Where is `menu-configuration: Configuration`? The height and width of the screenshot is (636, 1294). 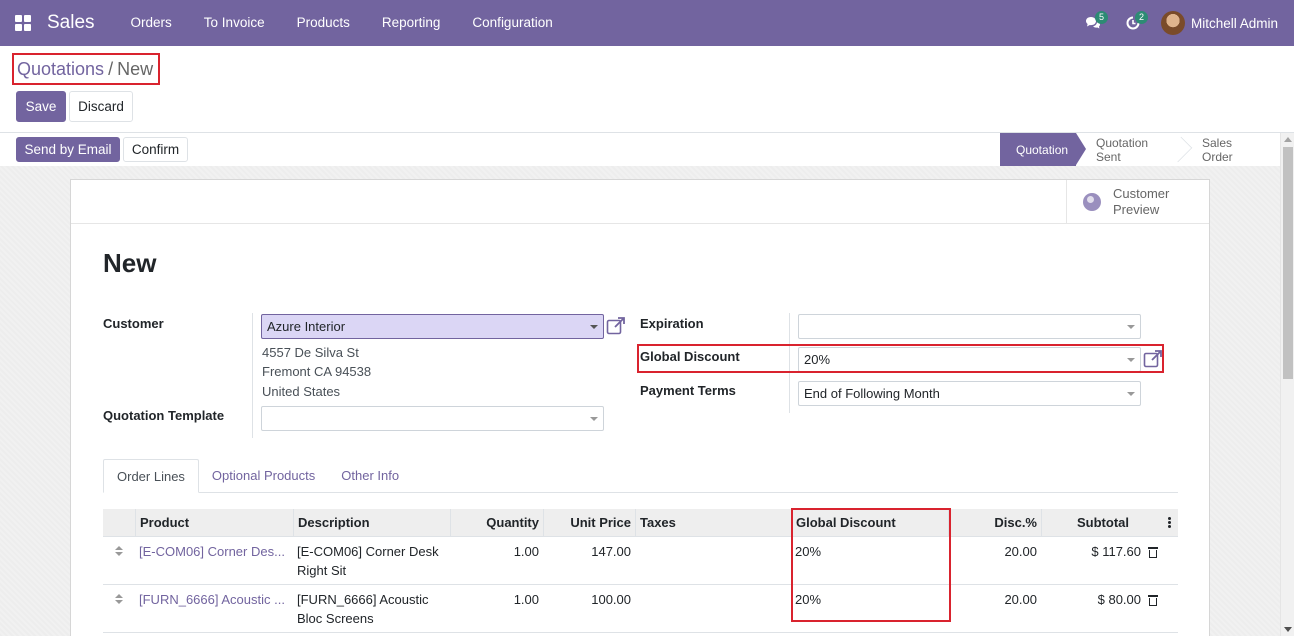
menu-configuration: Configuration is located at coordinates (512, 23).